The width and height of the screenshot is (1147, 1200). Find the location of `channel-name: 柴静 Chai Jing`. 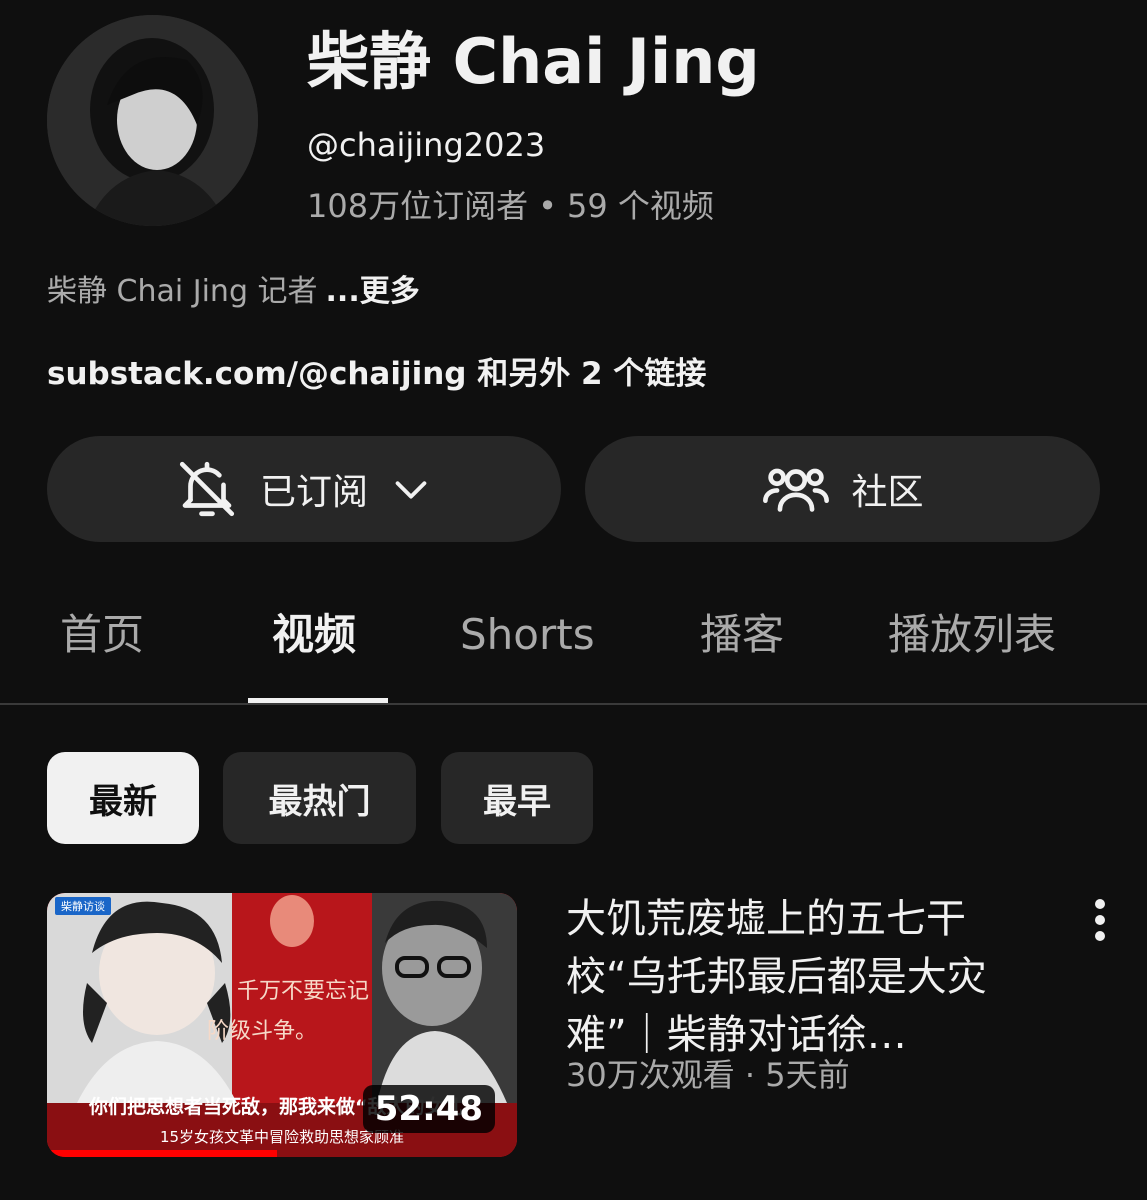

channel-name: 柴静 Chai Jing is located at coordinates (533, 61).